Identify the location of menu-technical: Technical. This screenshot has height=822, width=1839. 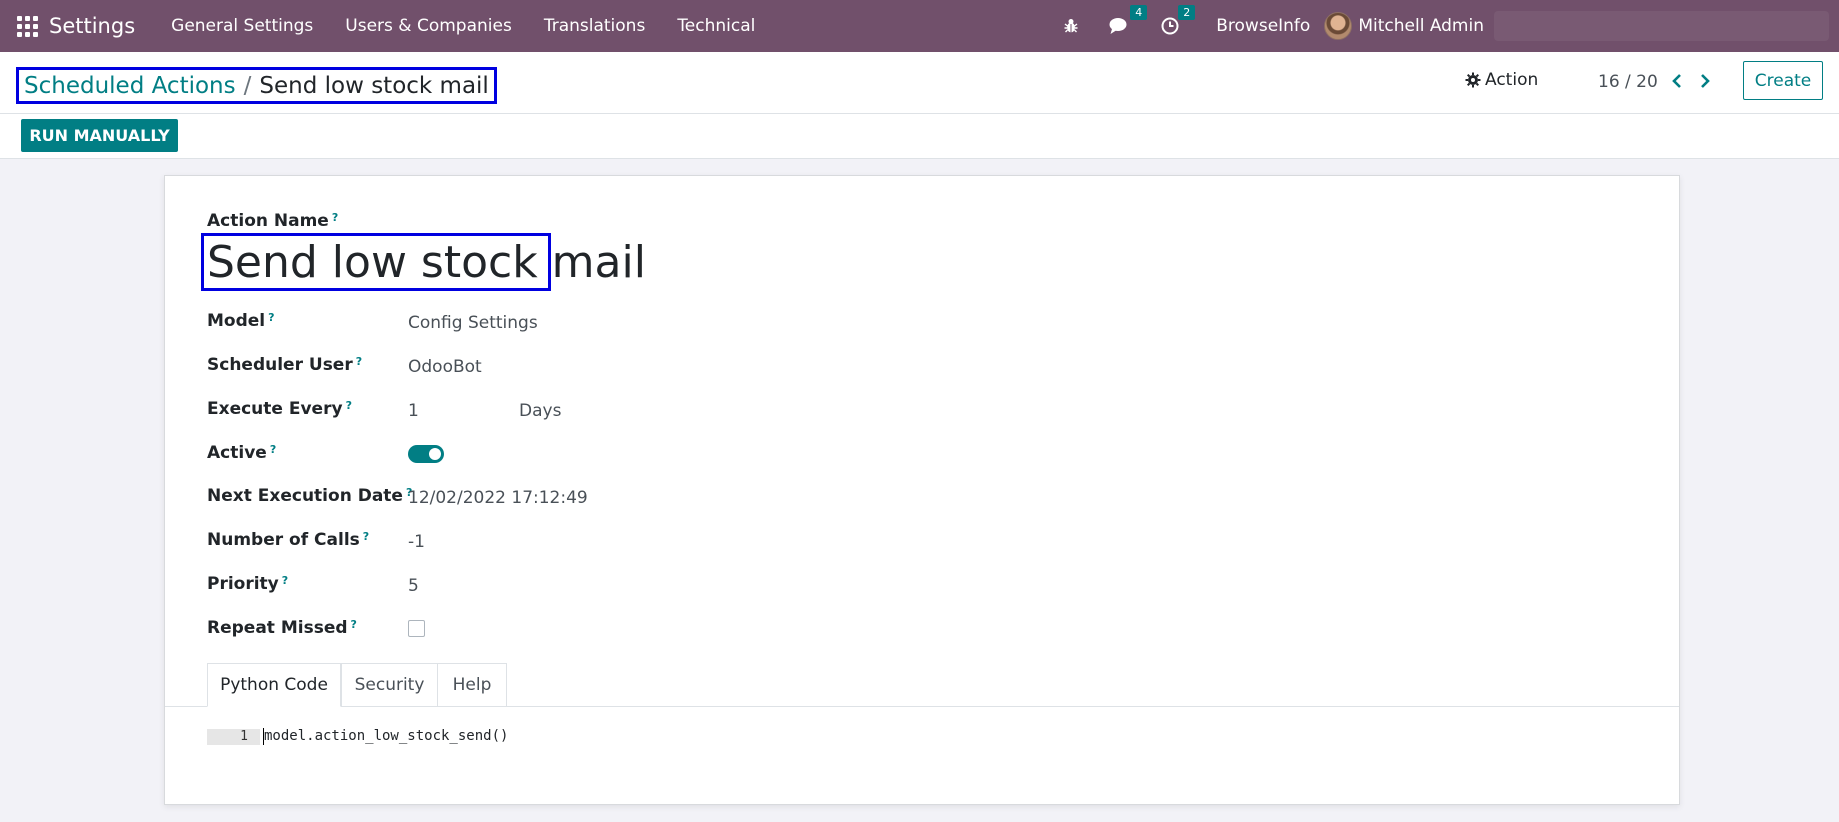
(716, 26).